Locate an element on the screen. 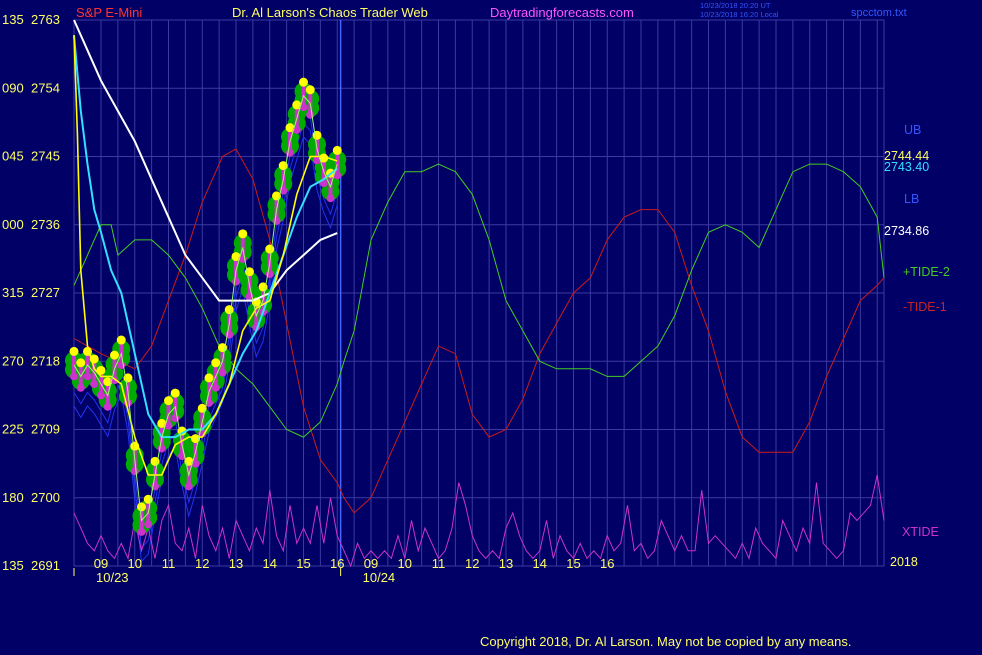  label-cyan-value: 2743.40 is located at coordinates (906, 167).